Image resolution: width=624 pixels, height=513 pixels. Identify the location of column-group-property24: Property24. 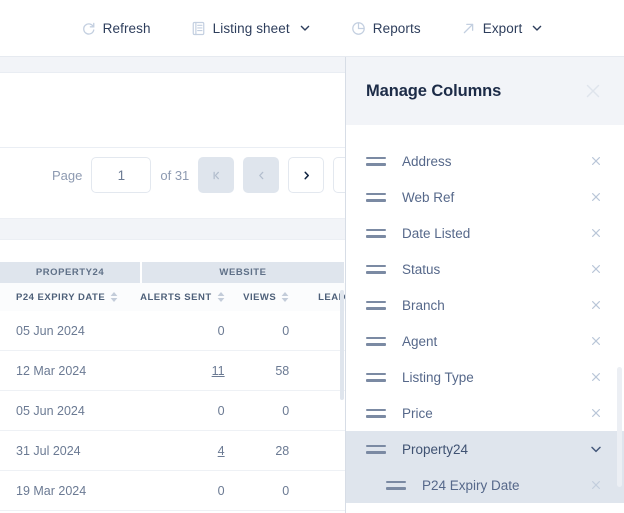
(485, 449).